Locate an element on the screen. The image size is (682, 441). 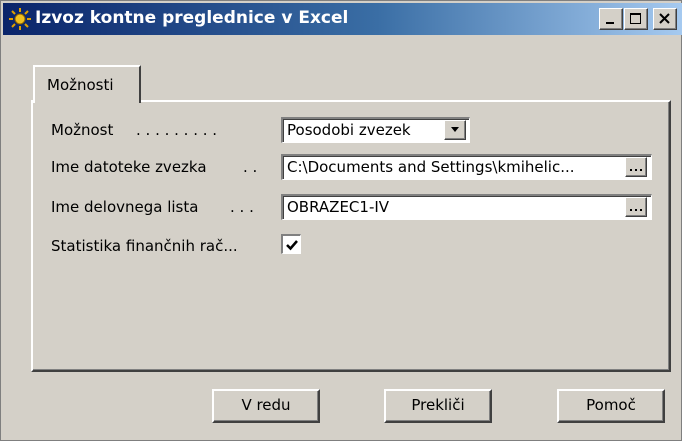
worksheet-name-label: Ime delovnega lista is located at coordinates (125, 207).